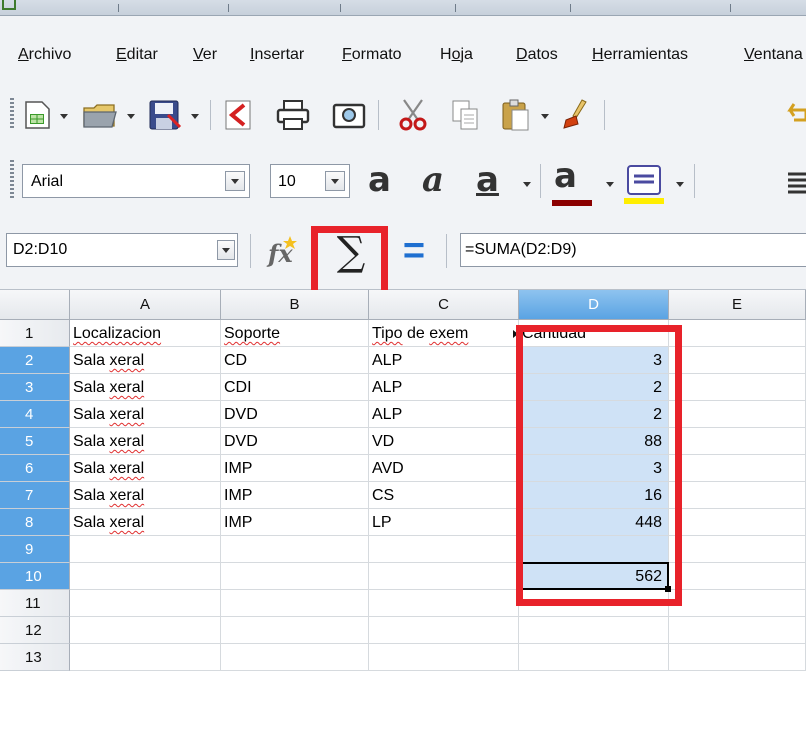  I want to click on cell-e1, so click(737, 333).